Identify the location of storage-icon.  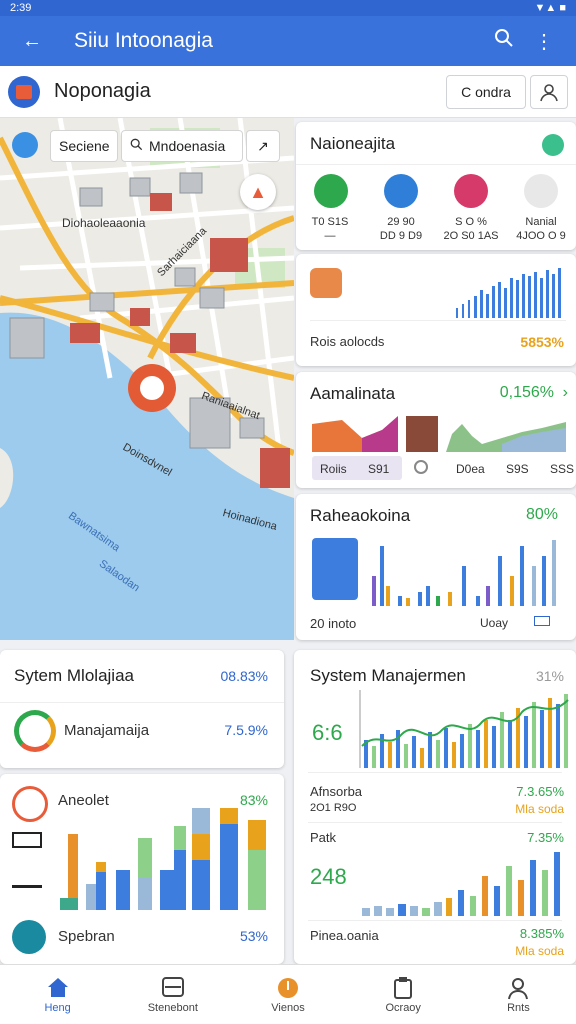
(173, 989).